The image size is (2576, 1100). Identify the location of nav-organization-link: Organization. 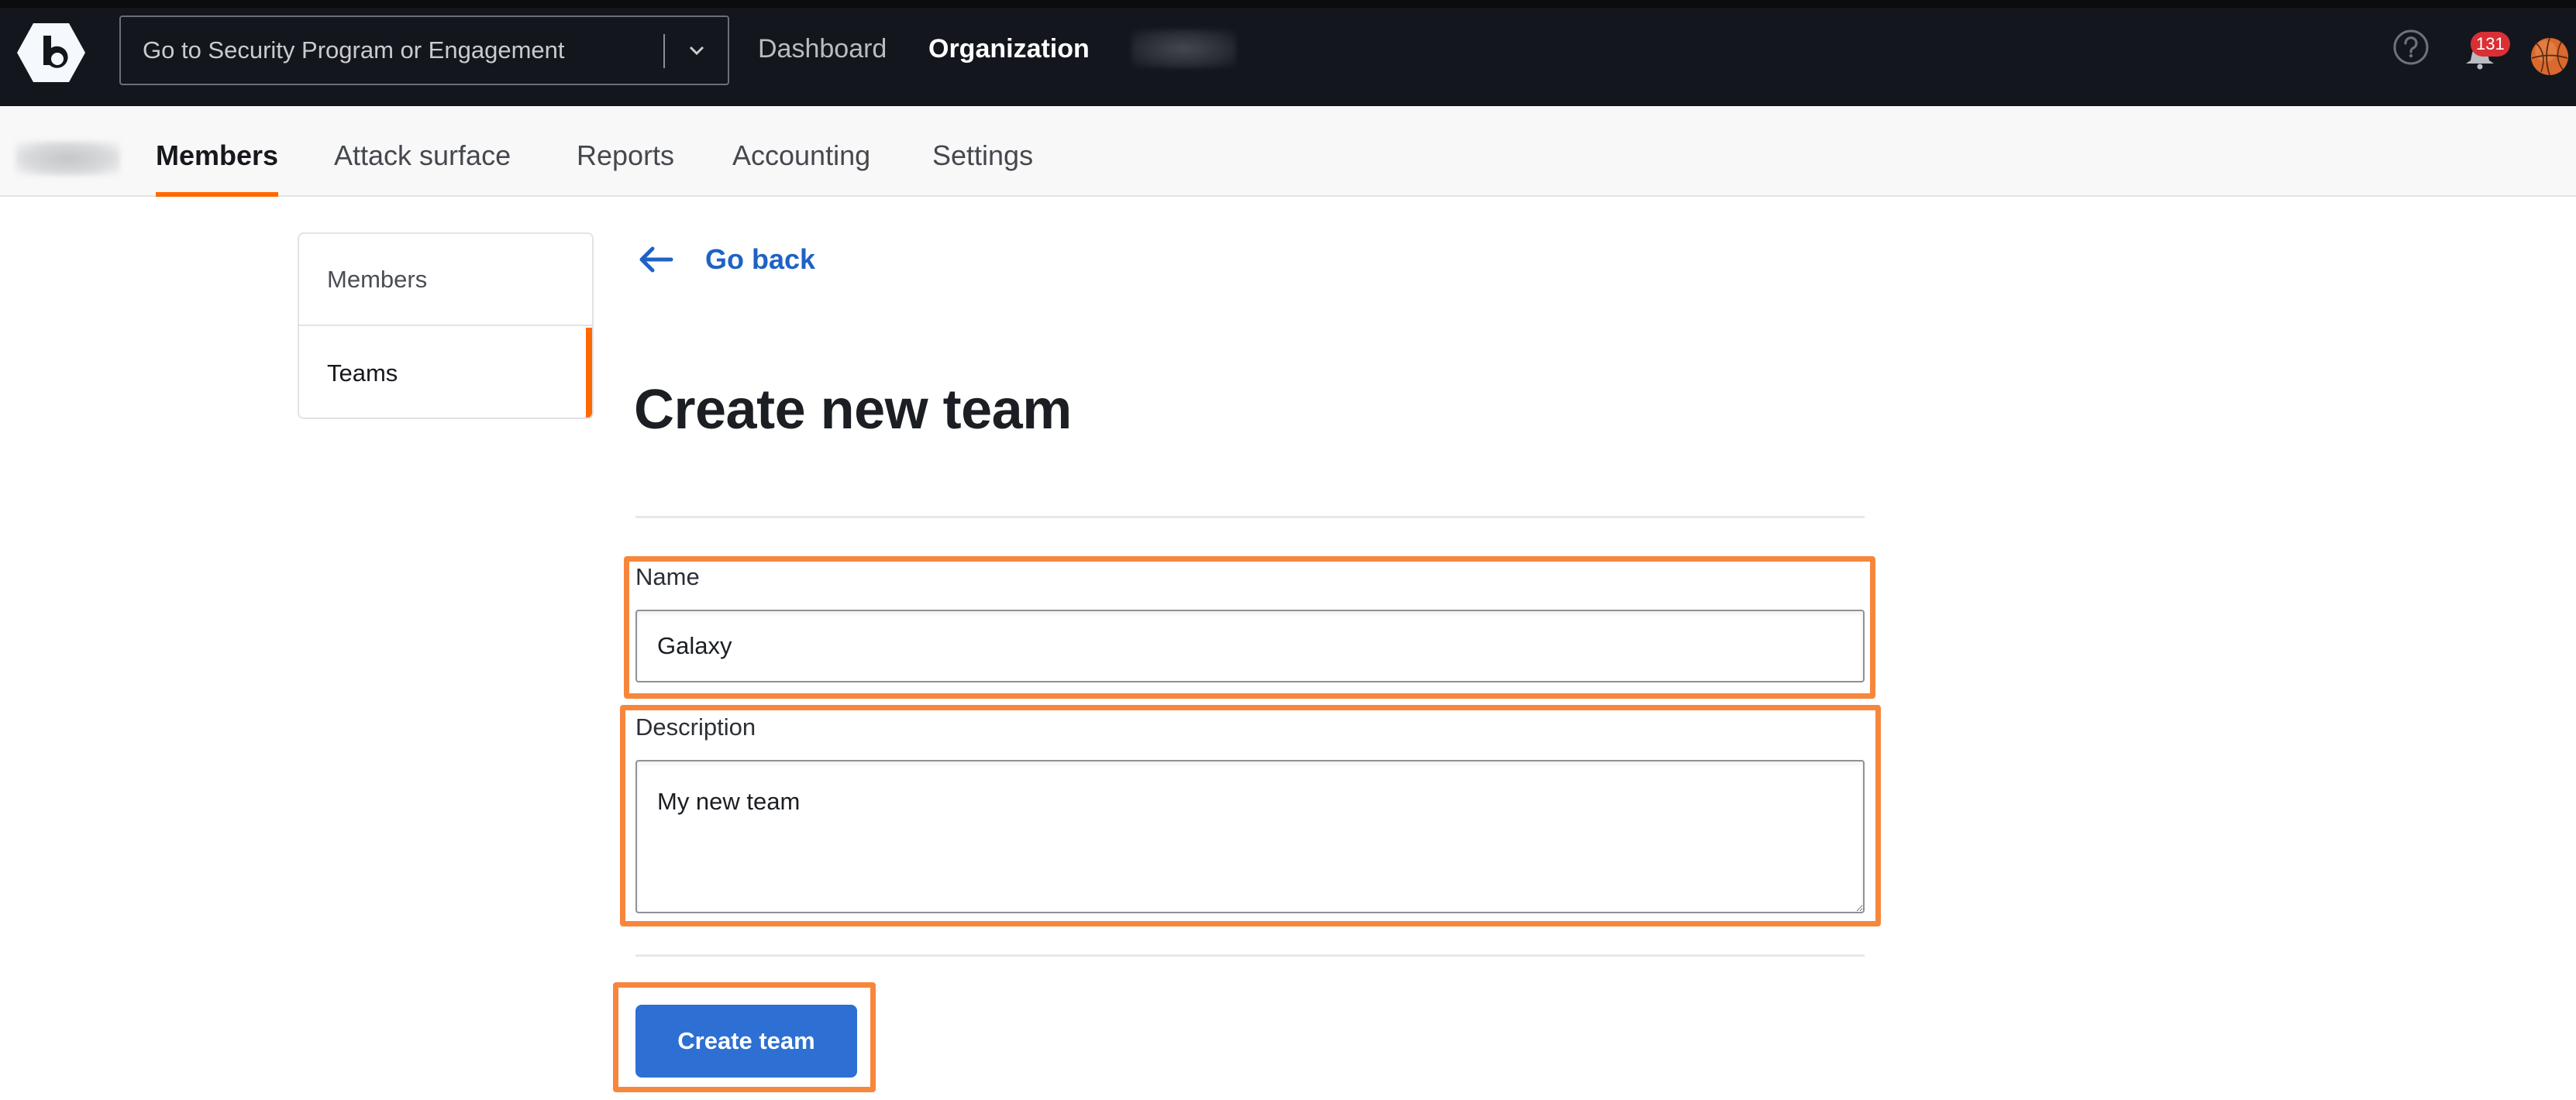
(1009, 49).